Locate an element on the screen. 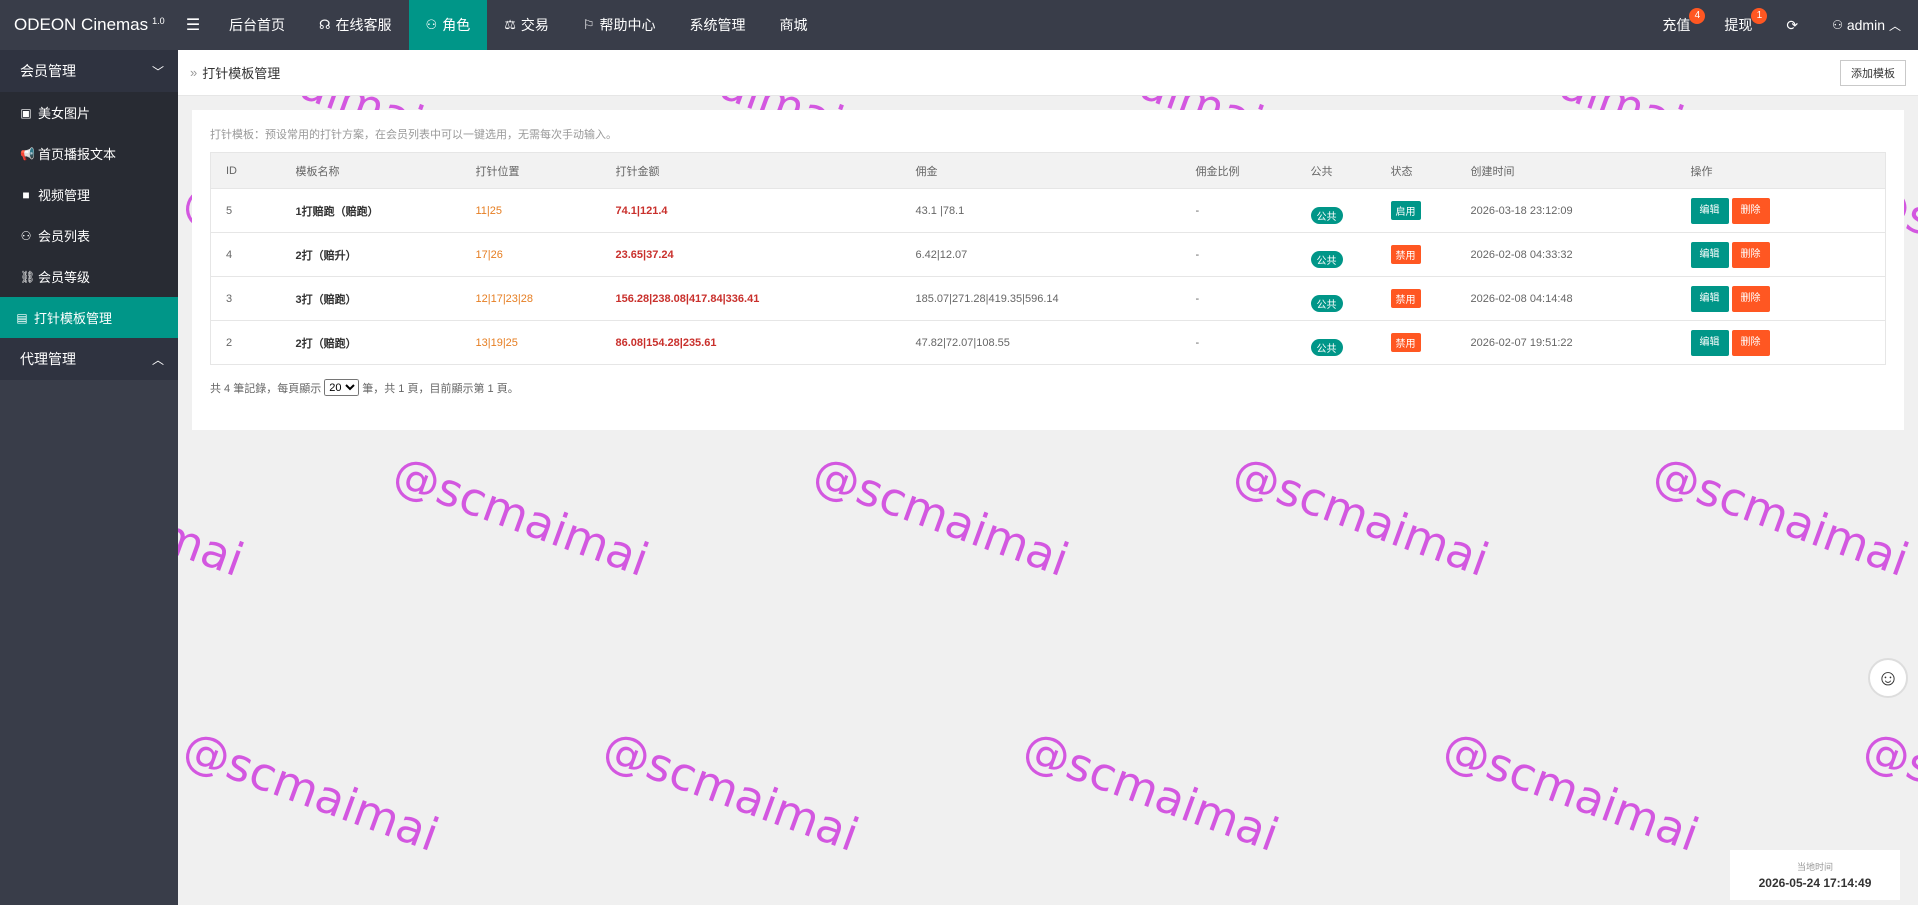 The height and width of the screenshot is (905, 1918). inject-position-cell: 17|26 is located at coordinates (530, 254).